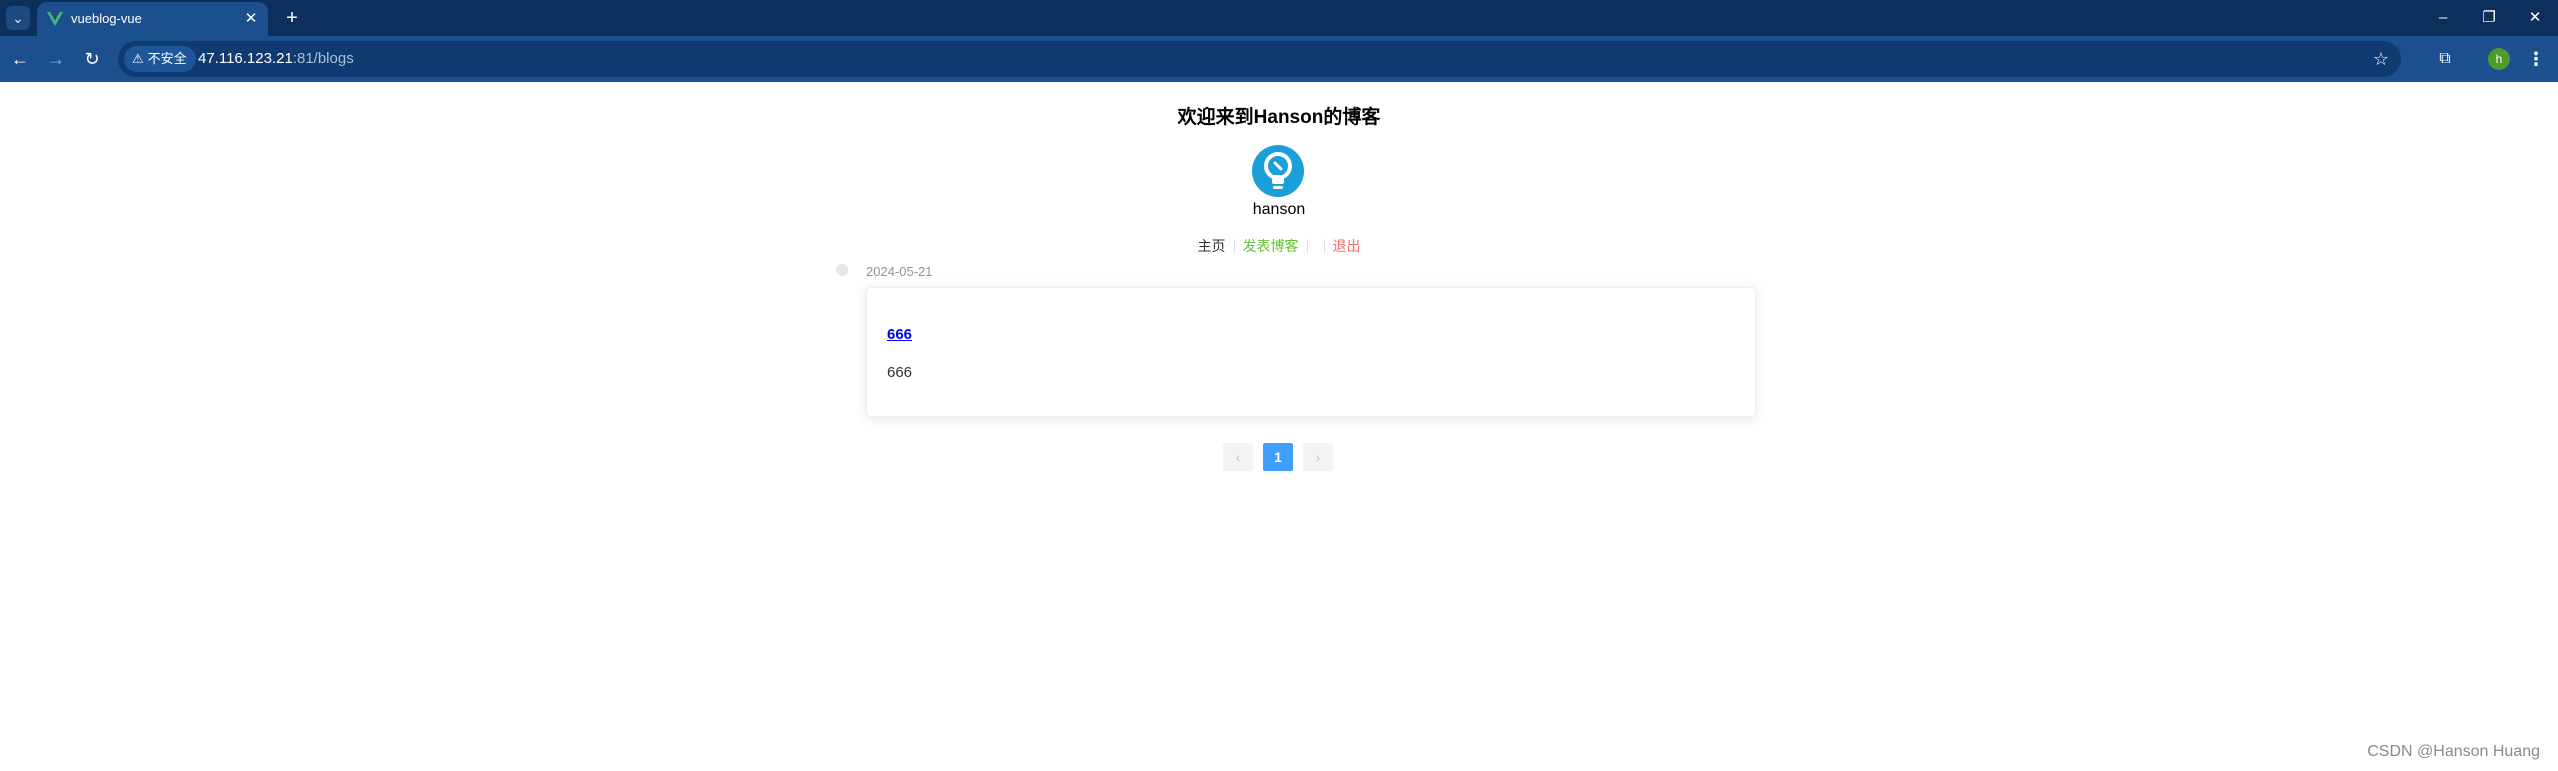 The height and width of the screenshot is (771, 2558). Describe the element at coordinates (1271, 246) in the screenshot. I see `nav-post-blog-link: 发表博客` at that location.